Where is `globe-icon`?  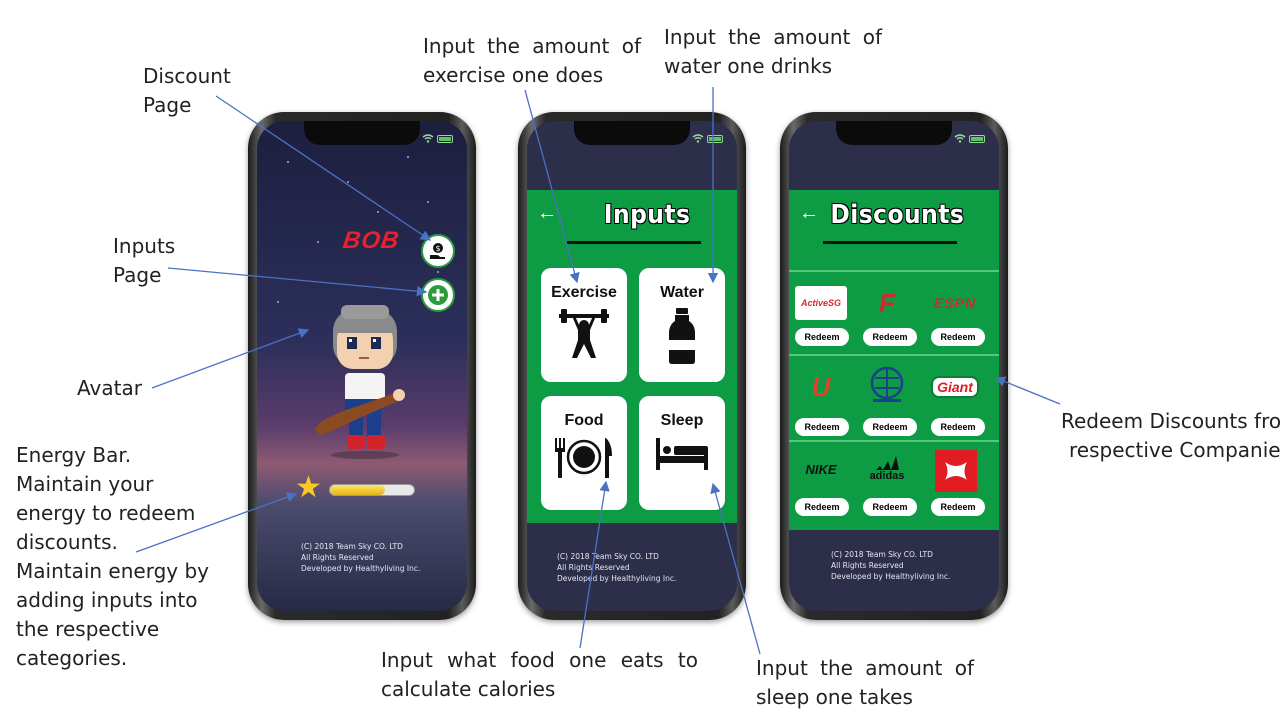
globe-icon is located at coordinates (887, 384).